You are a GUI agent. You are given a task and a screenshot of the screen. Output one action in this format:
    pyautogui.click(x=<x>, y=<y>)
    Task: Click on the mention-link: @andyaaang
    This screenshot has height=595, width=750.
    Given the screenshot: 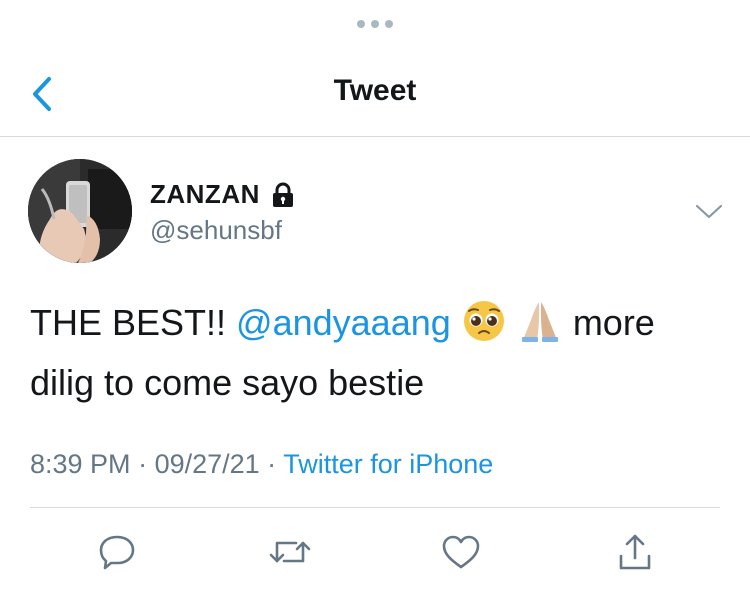 What is the action you would take?
    pyautogui.click(x=343, y=322)
    